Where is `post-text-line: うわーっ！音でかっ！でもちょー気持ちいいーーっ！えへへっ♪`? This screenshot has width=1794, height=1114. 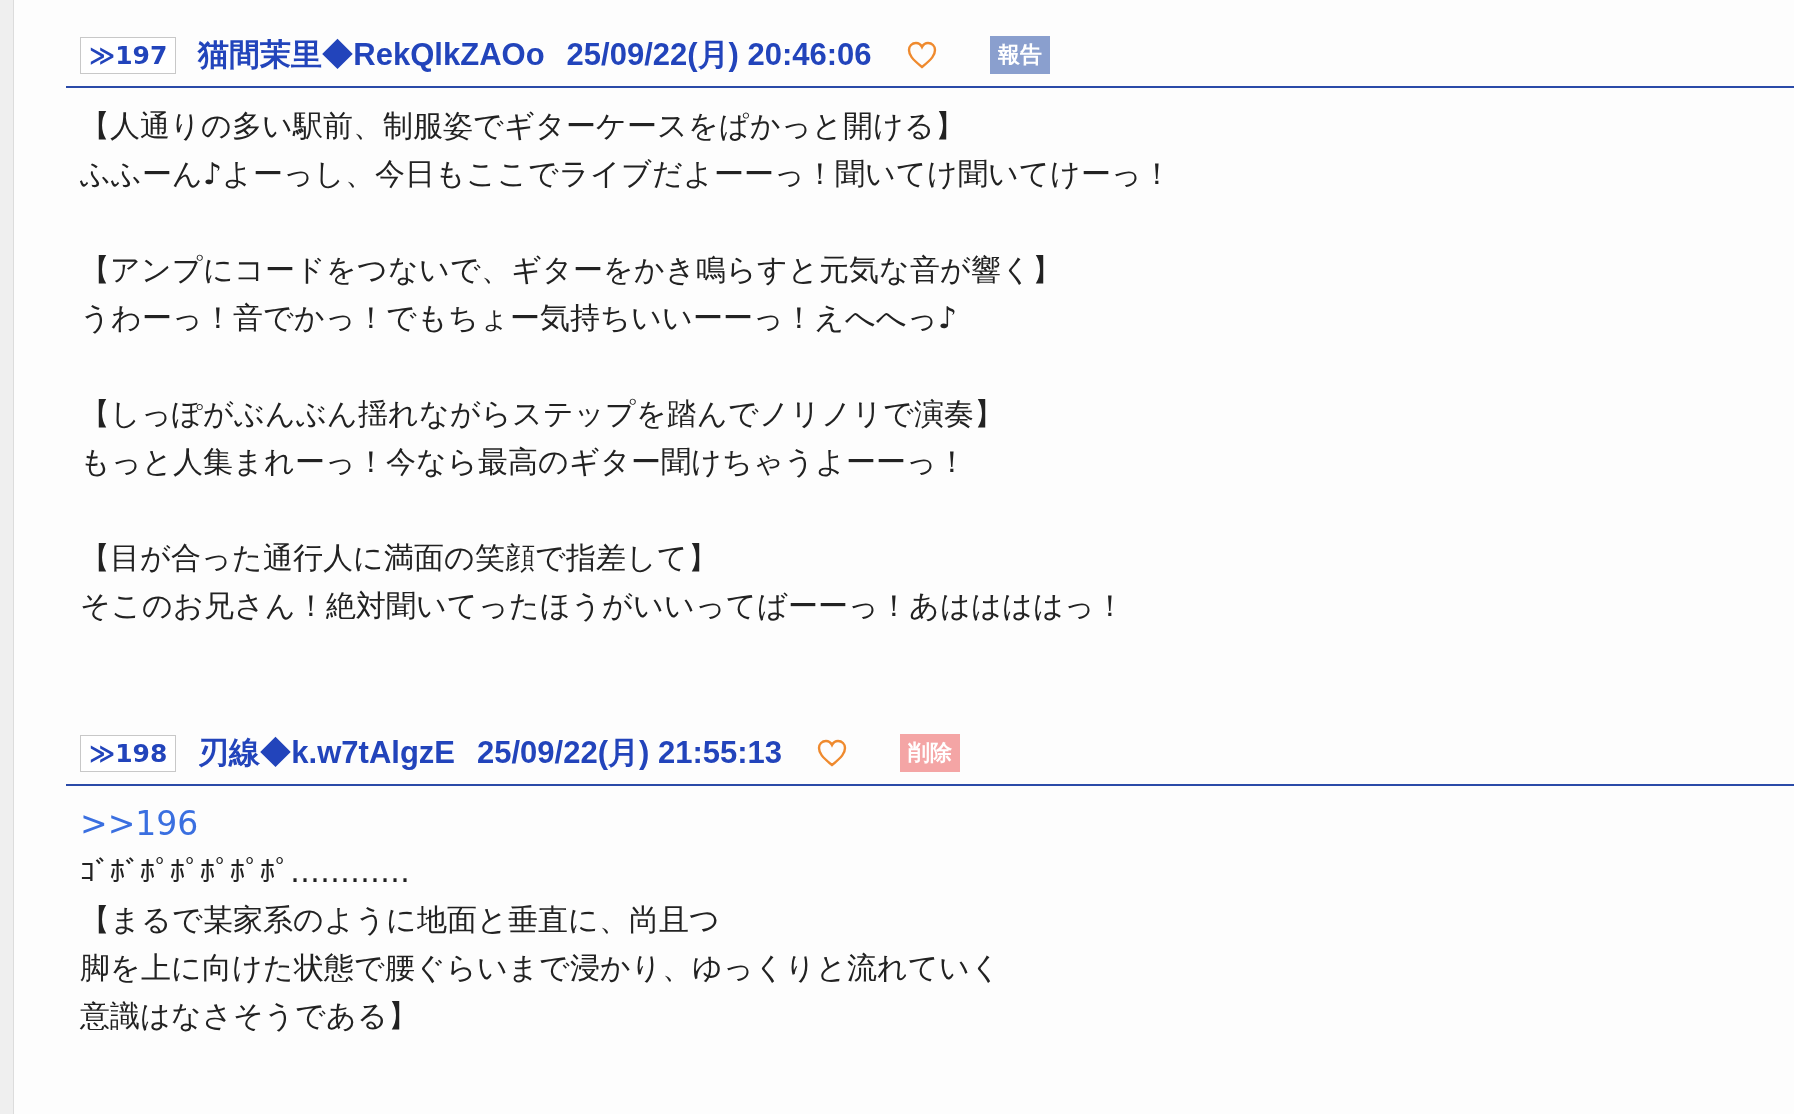
post-text-line: うわーっ！音でかっ！でもちょー気持ちいいーーっ！えへへっ♪ is located at coordinates (519, 318).